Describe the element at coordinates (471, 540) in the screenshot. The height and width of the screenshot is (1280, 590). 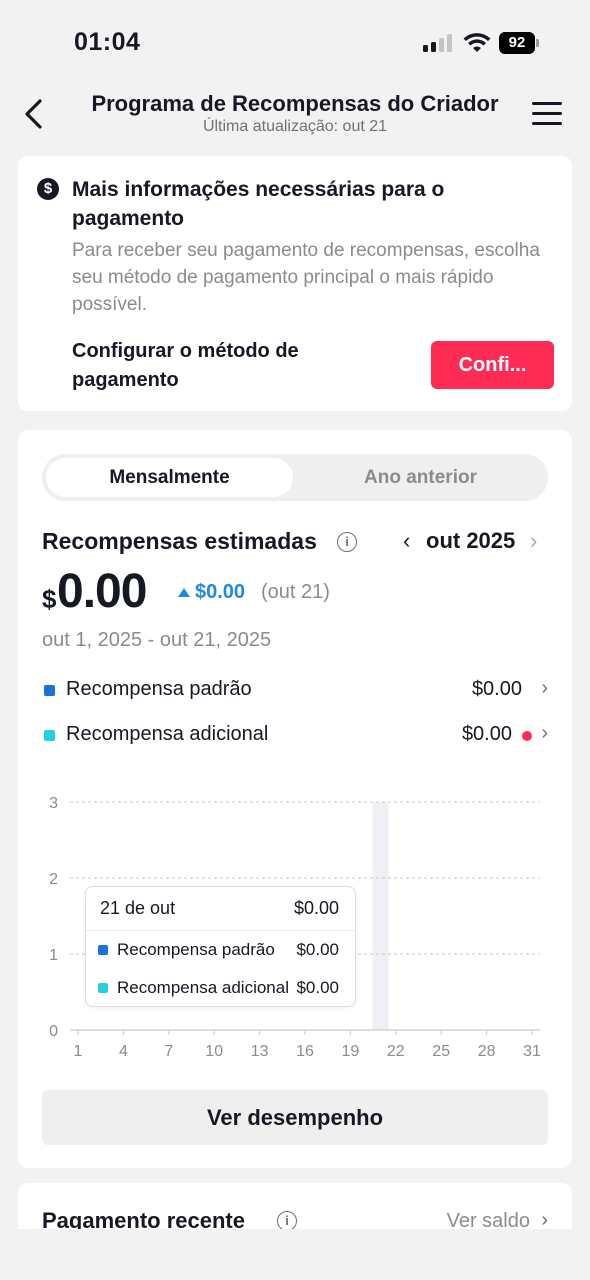
I see `month-label: out 2025` at that location.